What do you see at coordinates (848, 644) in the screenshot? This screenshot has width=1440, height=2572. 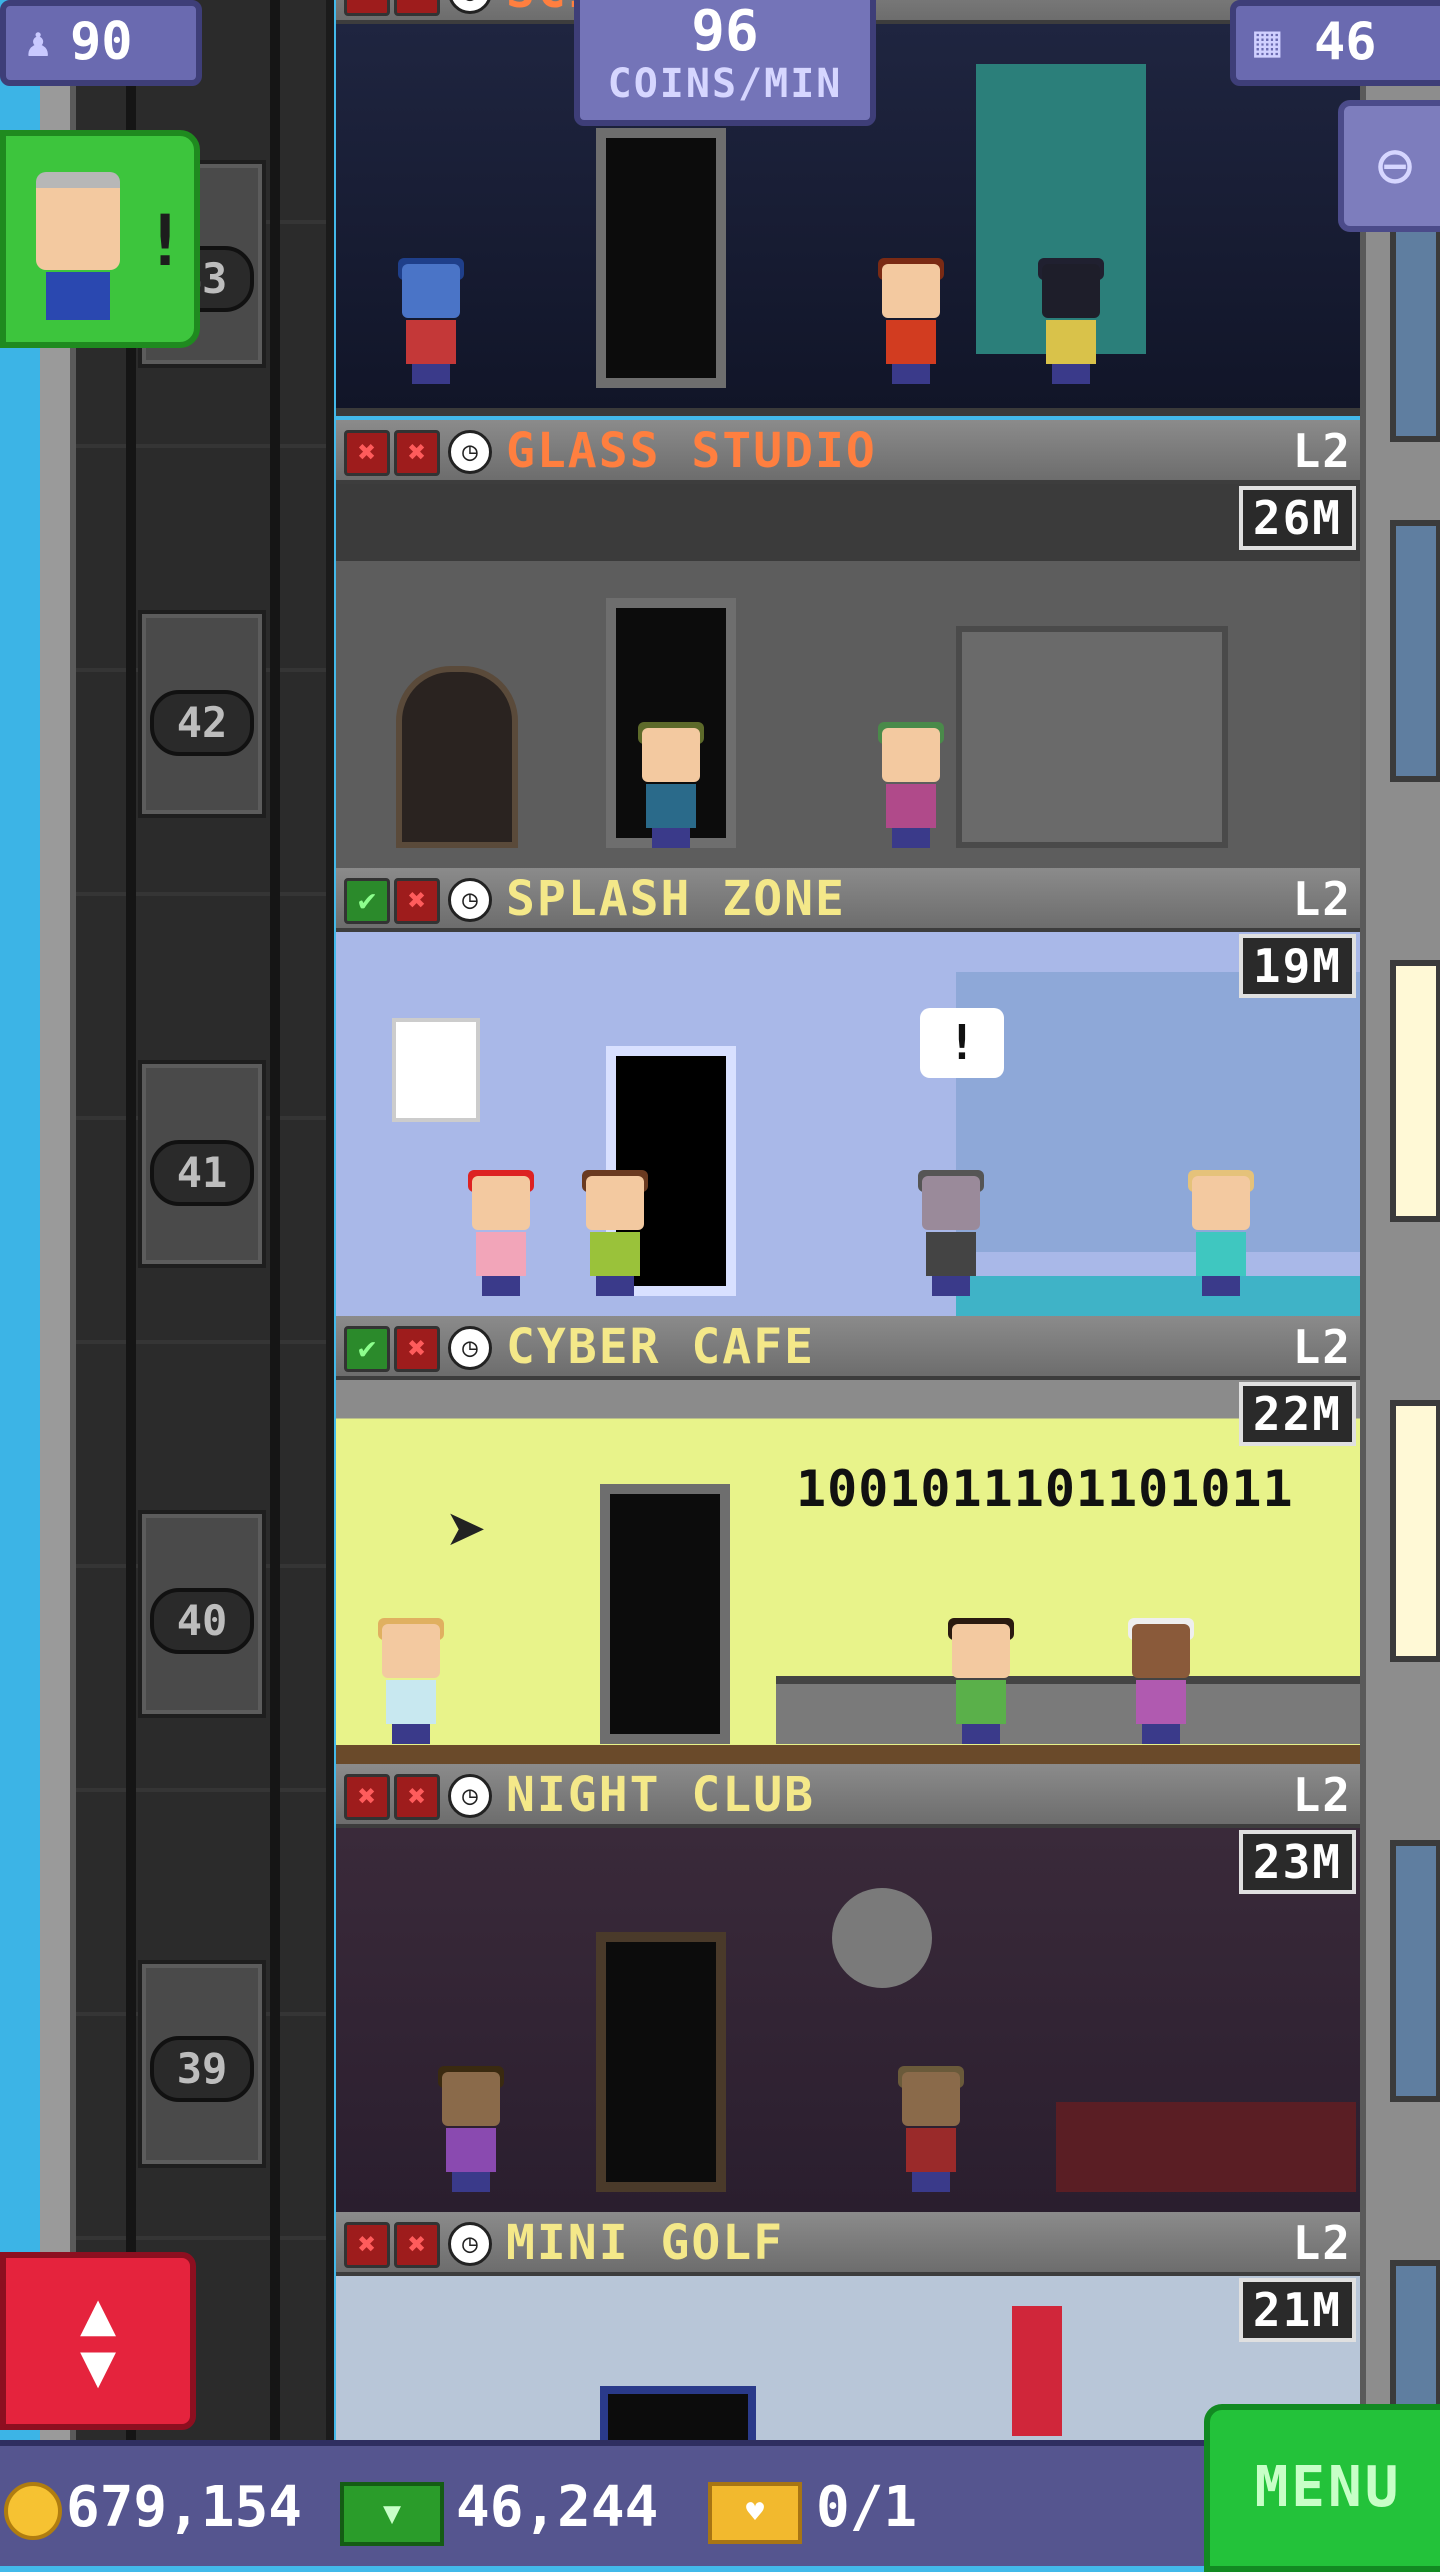 I see `floor-glass-studio: ✖ ✖ ◷ GLASS STUDIO L2 26M` at bounding box center [848, 644].